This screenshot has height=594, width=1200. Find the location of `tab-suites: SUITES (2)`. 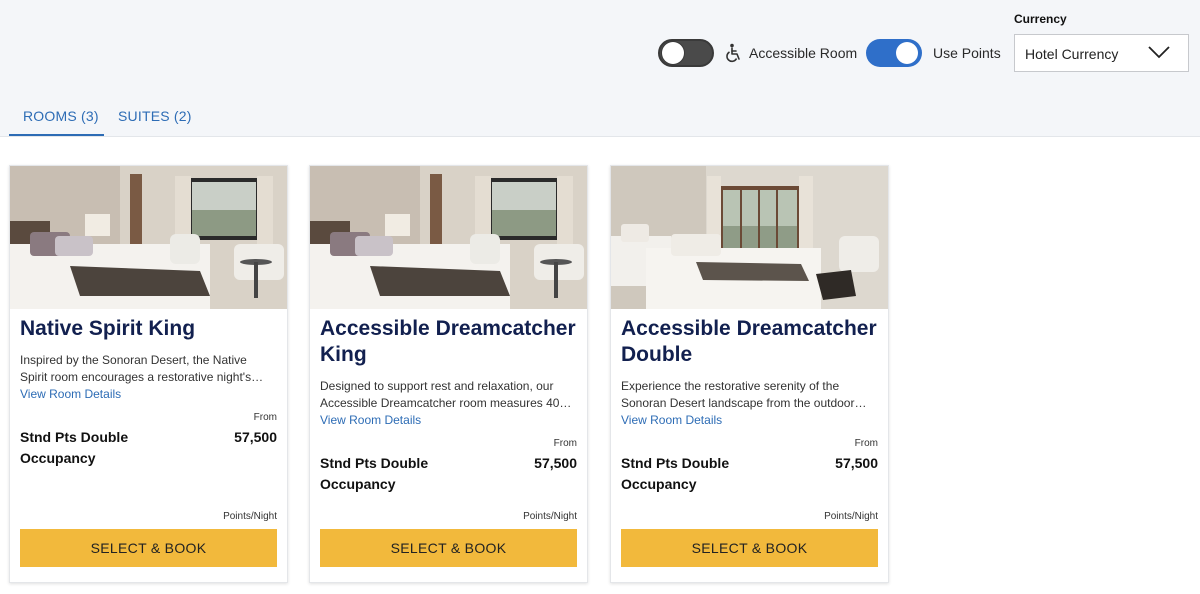

tab-suites: SUITES (2) is located at coordinates (155, 116).